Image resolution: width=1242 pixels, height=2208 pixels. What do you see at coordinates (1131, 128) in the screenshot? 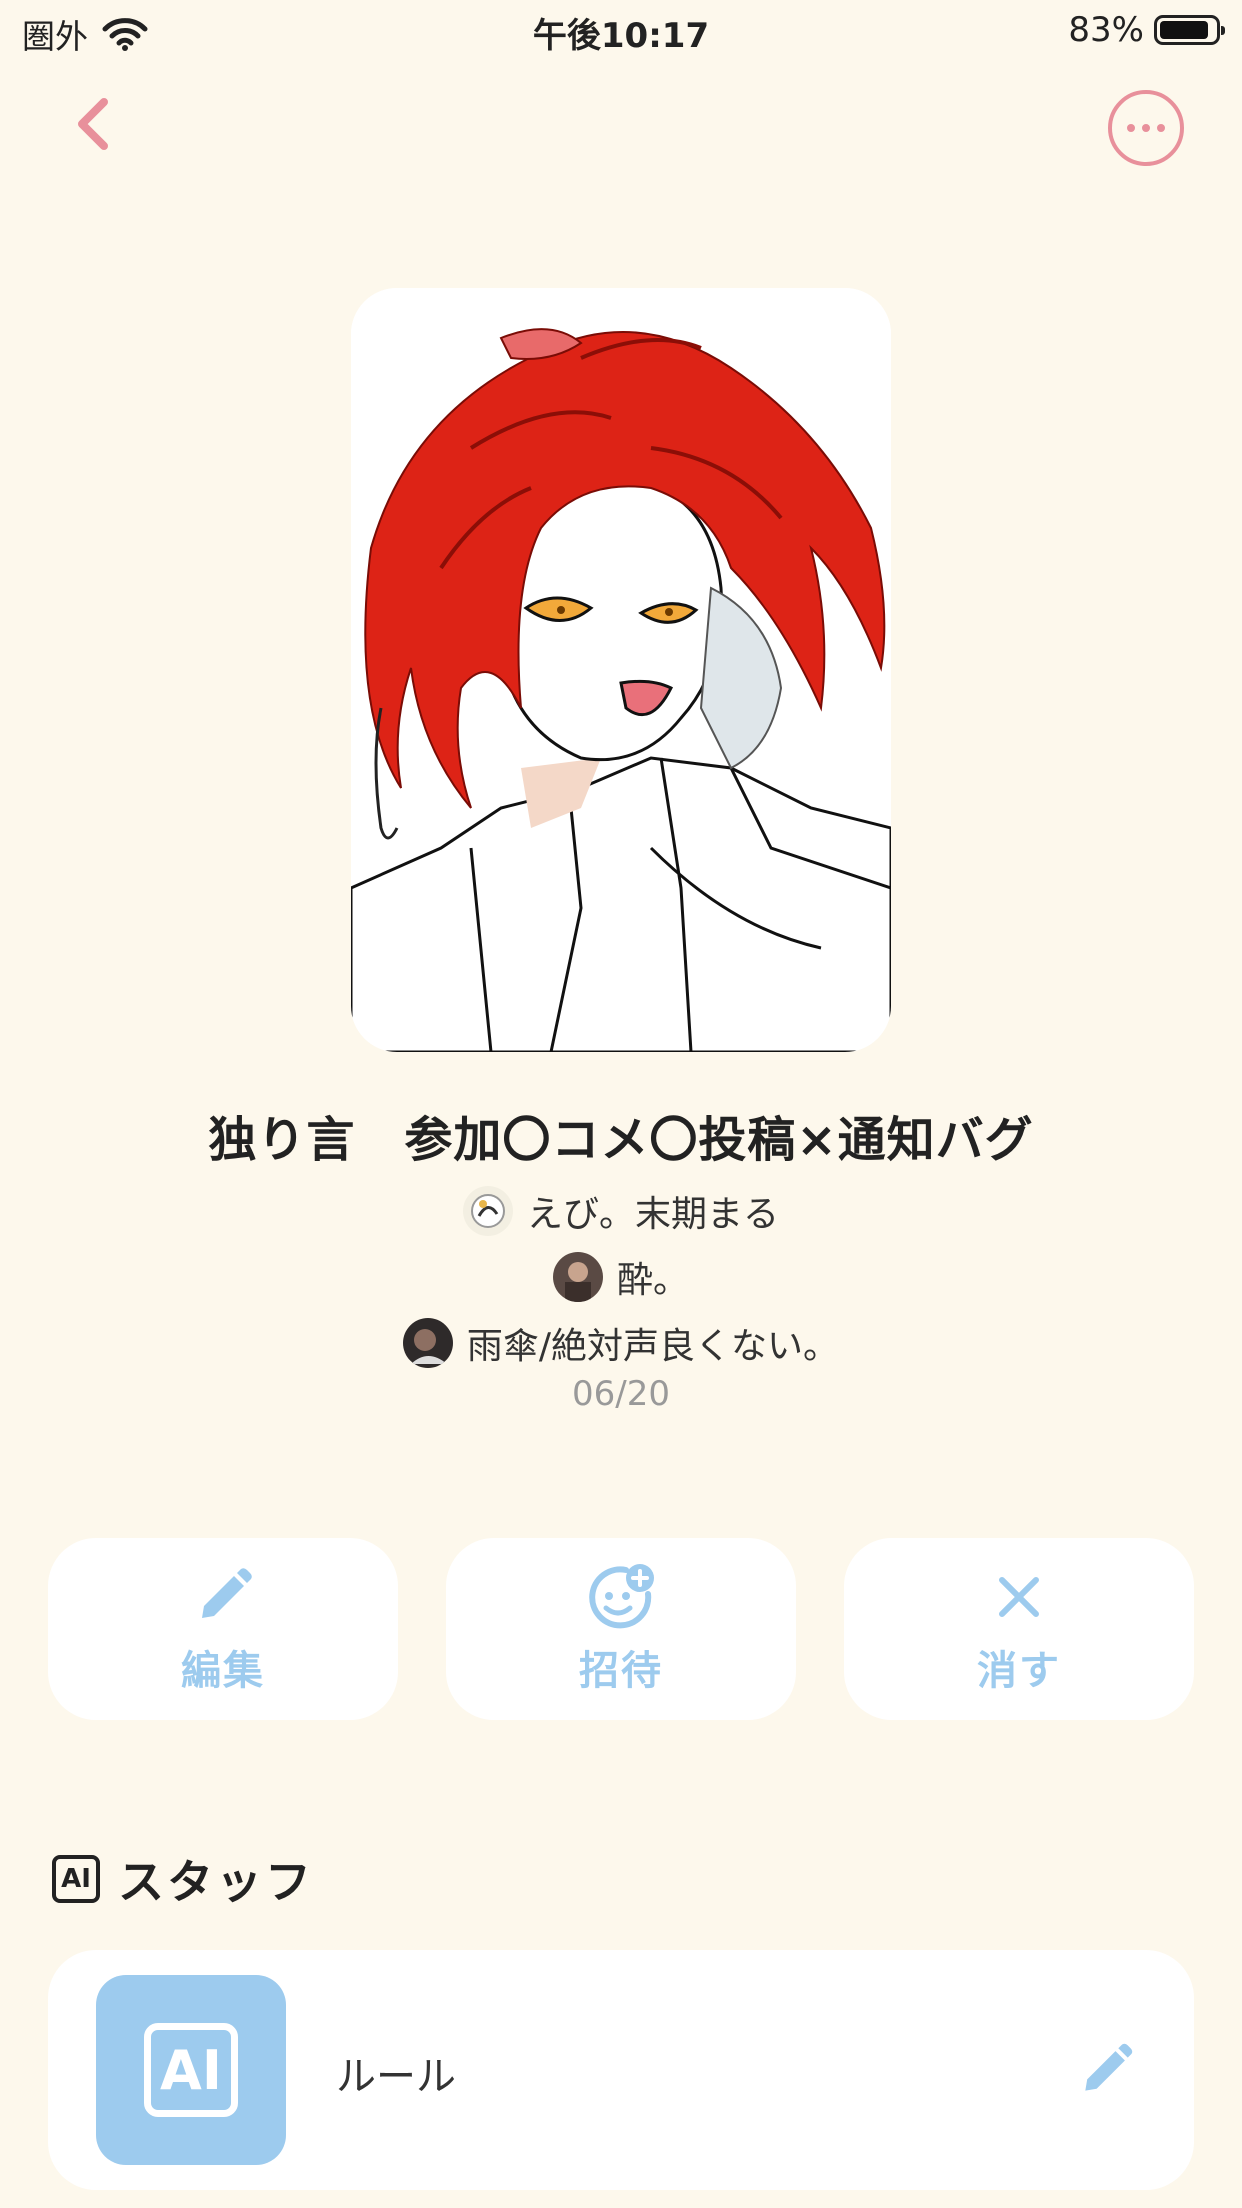
I see `more-horizontal-circle-icon` at bounding box center [1131, 128].